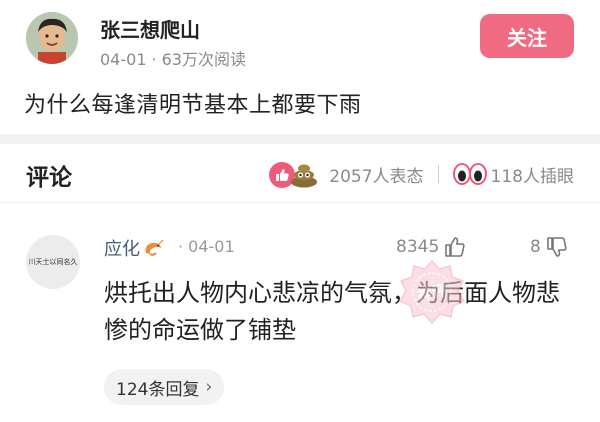 This screenshot has height=422, width=600. What do you see at coordinates (158, 389) in the screenshot?
I see `replies-label: 124条回复` at bounding box center [158, 389].